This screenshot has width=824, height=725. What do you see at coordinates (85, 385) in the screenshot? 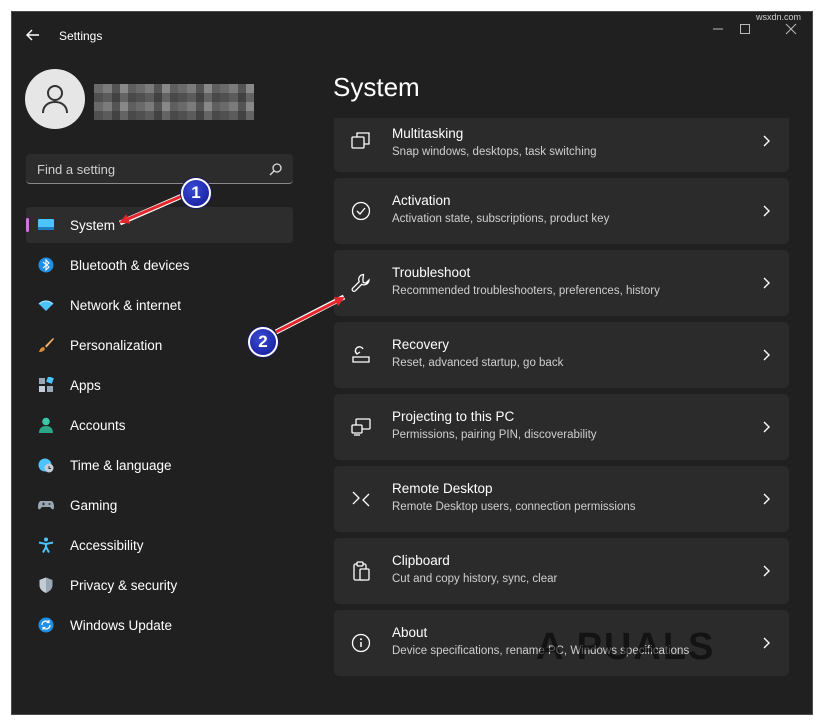
I see `sidebar-item-label: Apps` at bounding box center [85, 385].